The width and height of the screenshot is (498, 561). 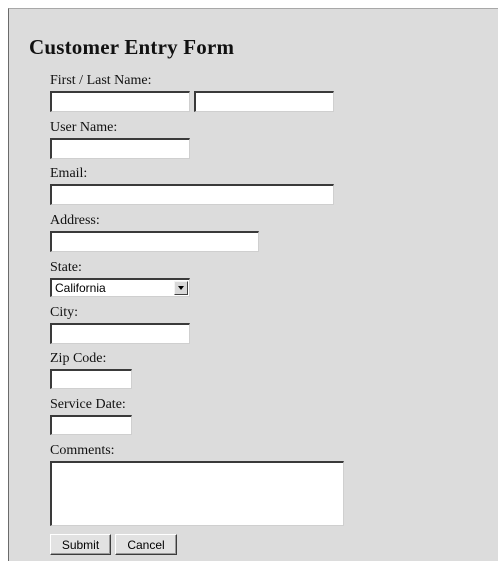 I want to click on name-label: First / Last Name:, so click(x=101, y=80).